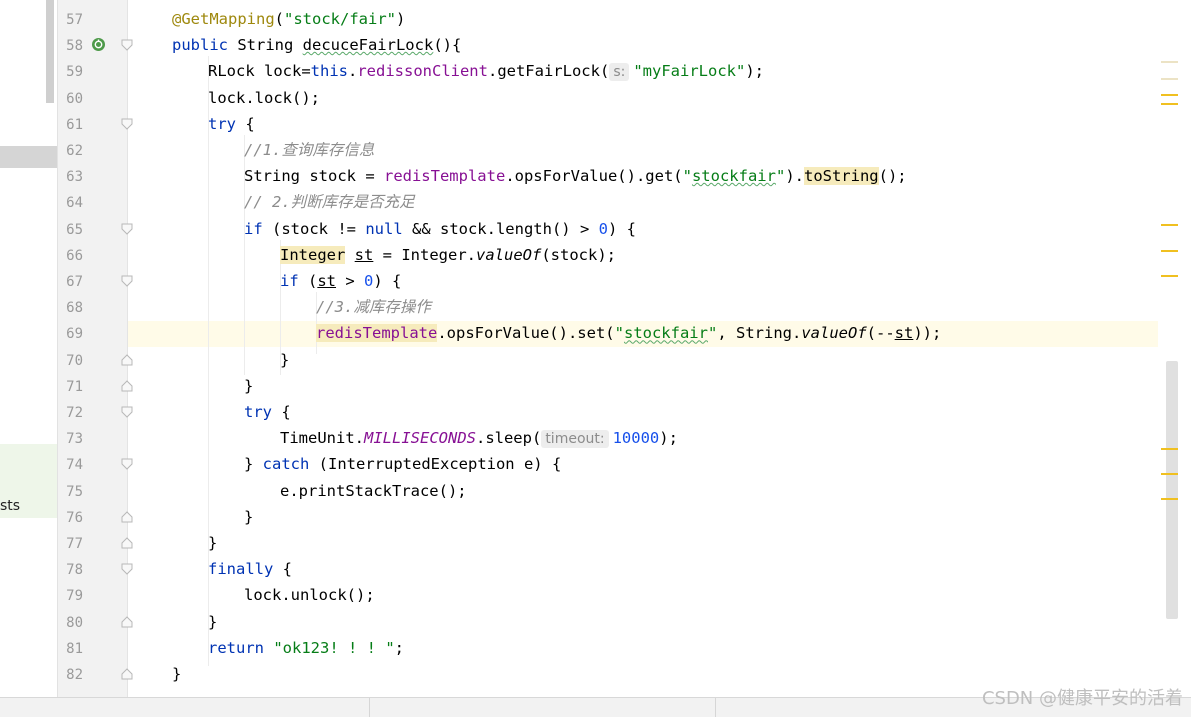  Describe the element at coordinates (70, 20) in the screenshot. I see `line-number: 57` at that location.